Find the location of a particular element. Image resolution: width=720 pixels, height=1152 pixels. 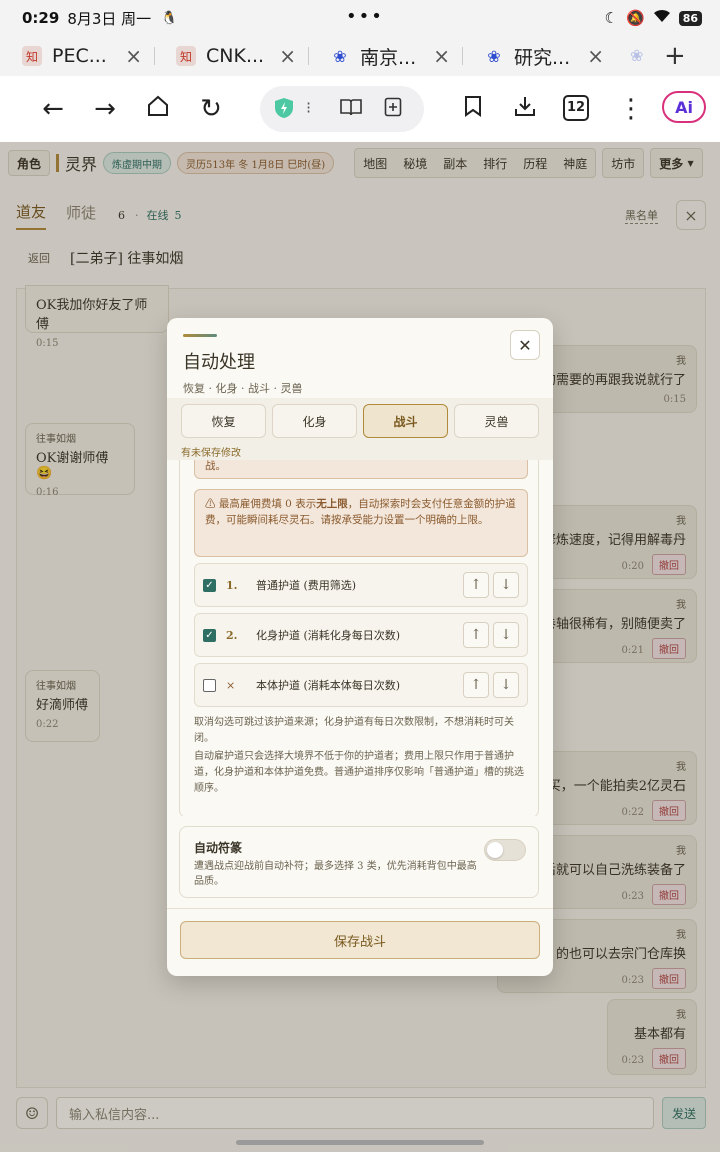

auto-talisman-title: 自动符篆 is located at coordinates (218, 848).